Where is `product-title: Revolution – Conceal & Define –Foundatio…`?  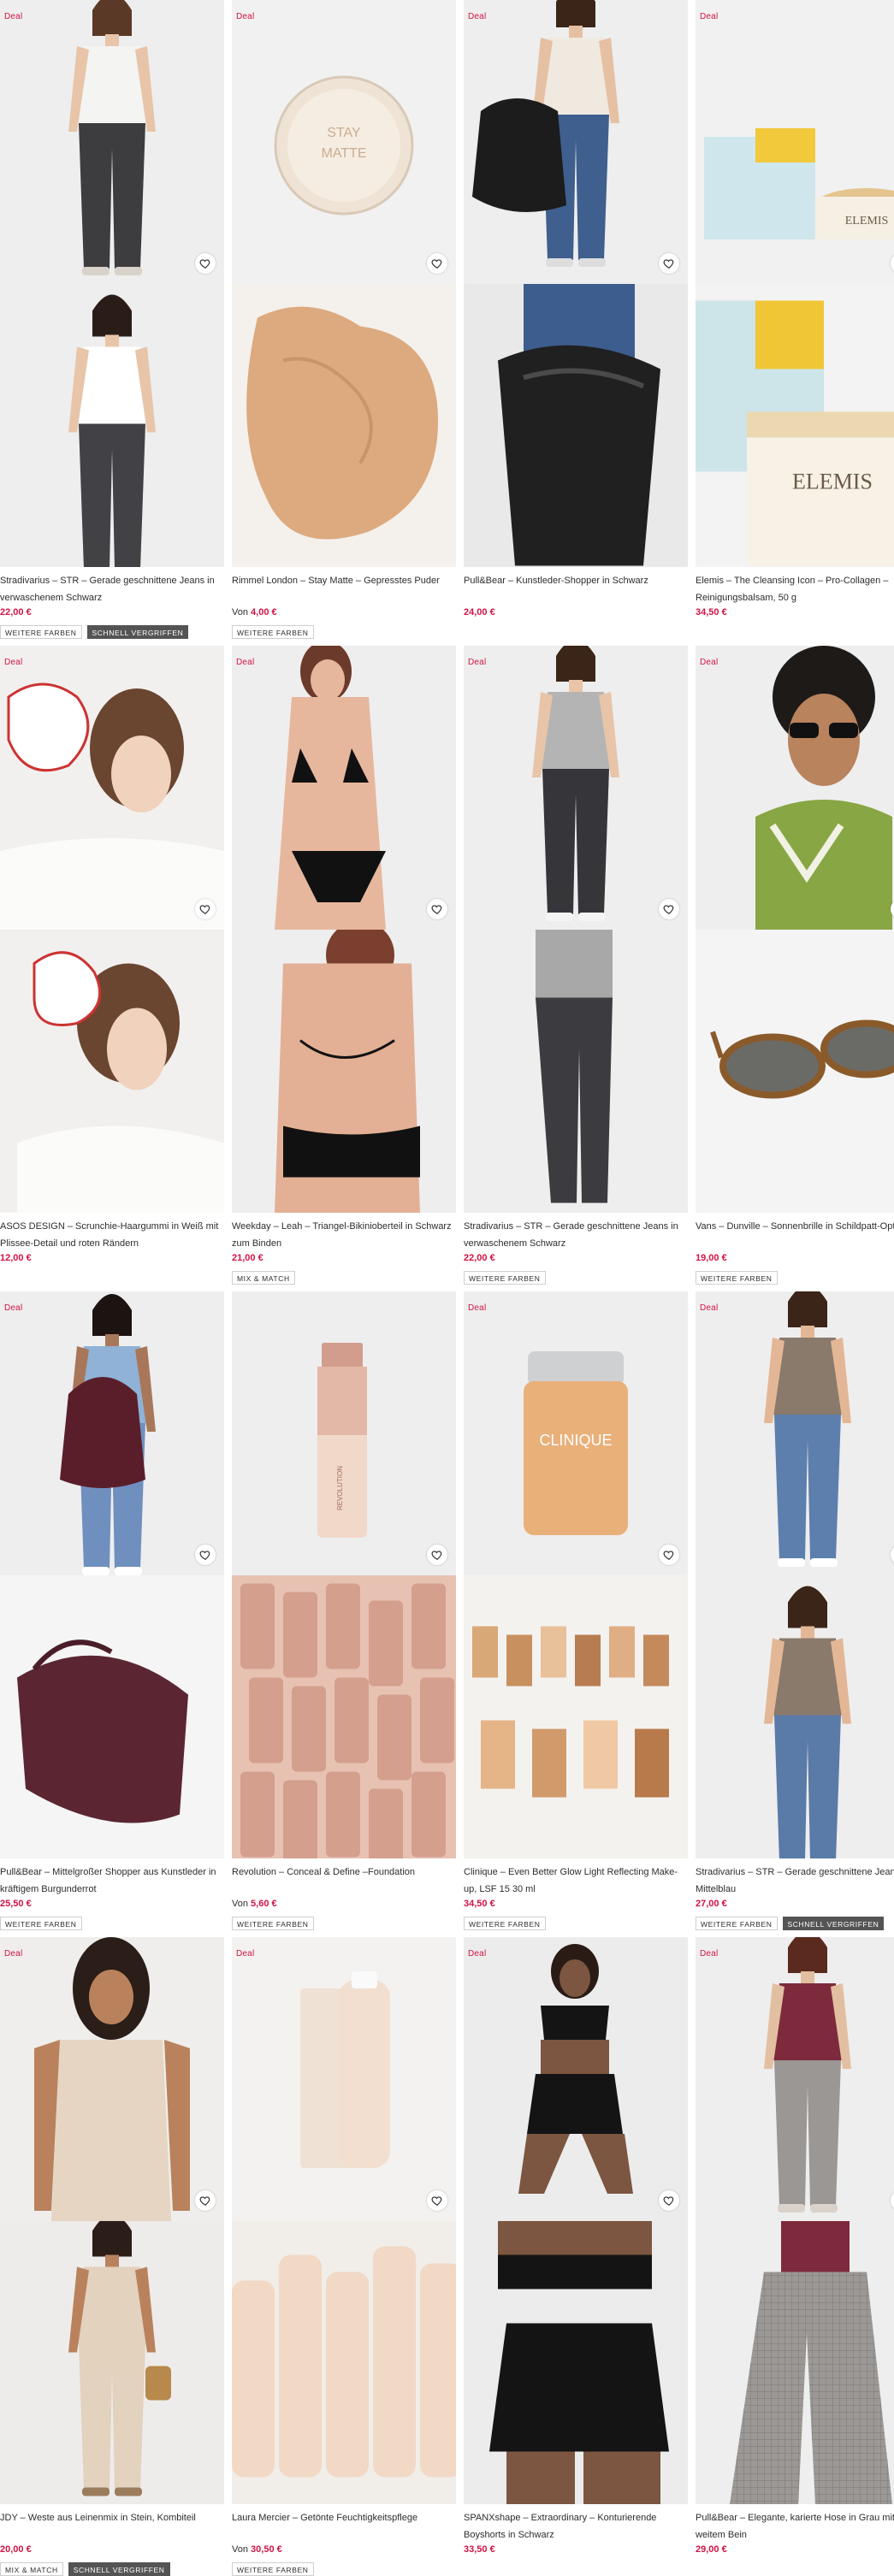
product-title: Revolution – Conceal & Define –Foundatio… is located at coordinates (344, 1881).